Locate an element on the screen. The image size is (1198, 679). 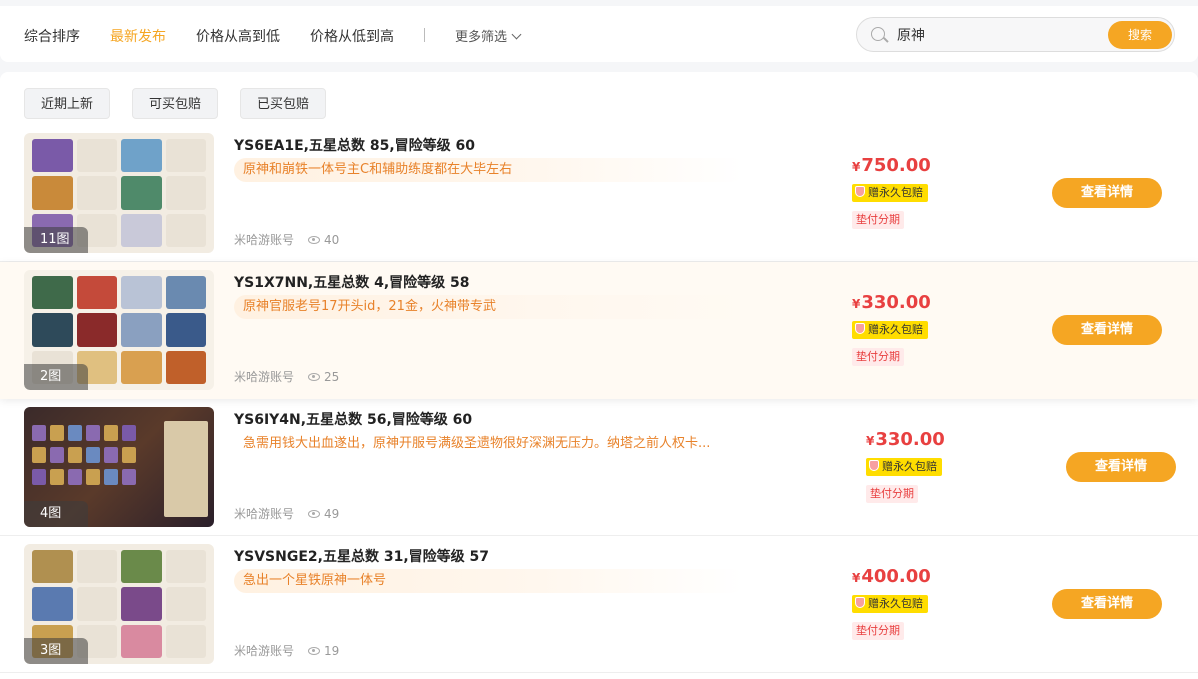
listing-thumbnail: 3图 is located at coordinates (119, 604).